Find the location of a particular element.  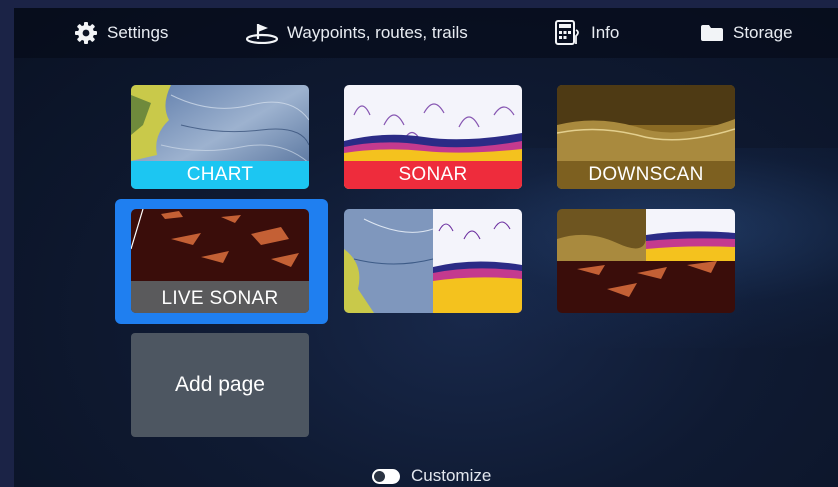

customize-toggle: Customize is located at coordinates (431, 475).